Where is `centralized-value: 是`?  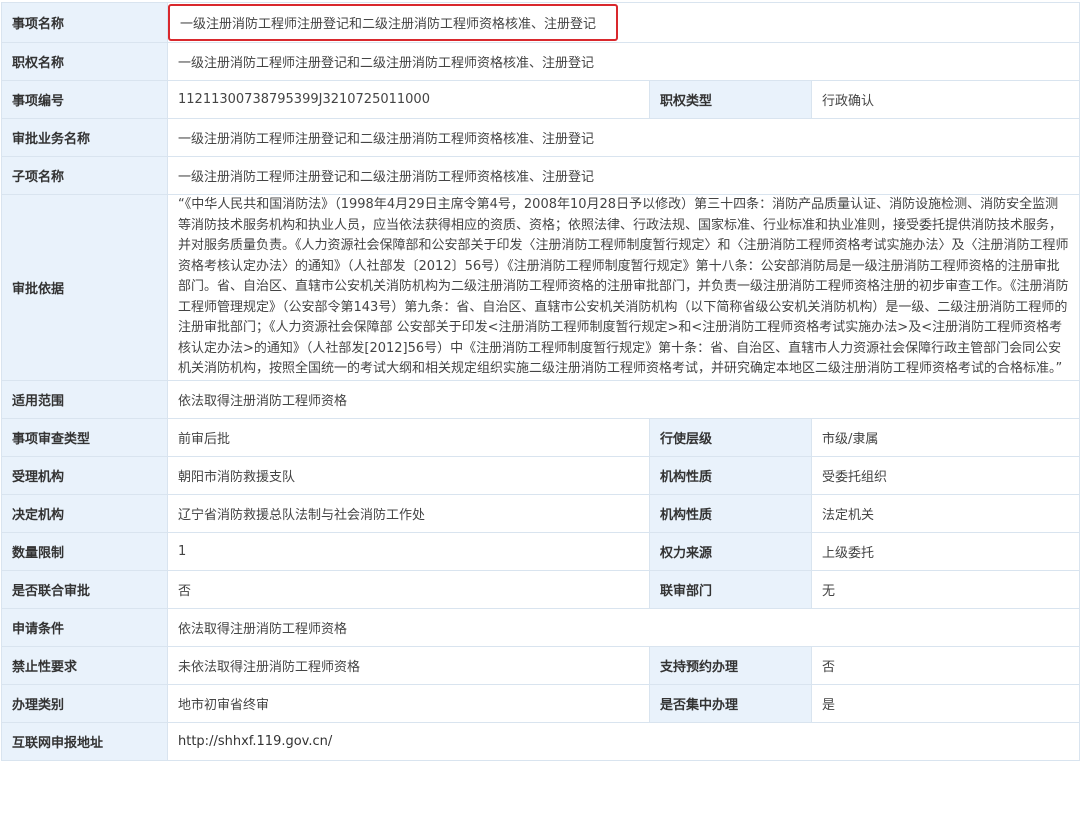
centralized-value: 是 is located at coordinates (945, 703).